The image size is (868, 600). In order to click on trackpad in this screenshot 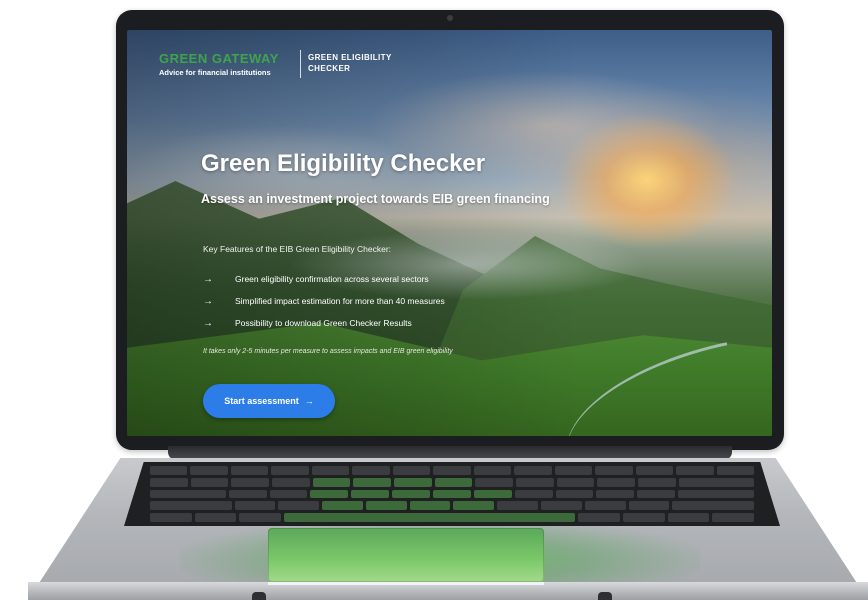, I will do `click(406, 555)`.